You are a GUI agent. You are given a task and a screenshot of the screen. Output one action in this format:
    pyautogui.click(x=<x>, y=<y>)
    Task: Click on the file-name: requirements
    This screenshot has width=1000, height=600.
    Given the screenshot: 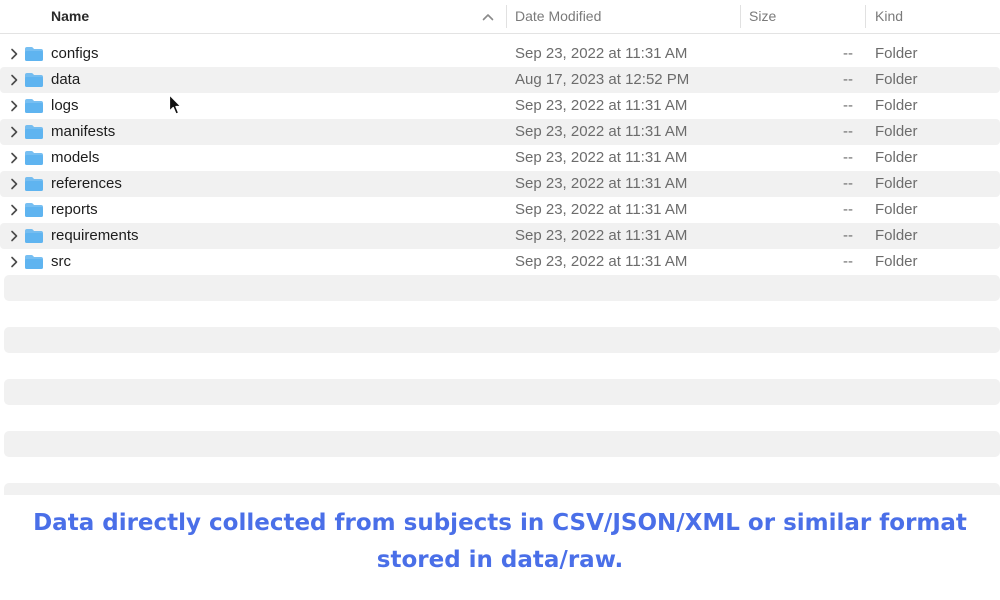 What is the action you would take?
    pyautogui.click(x=95, y=235)
    